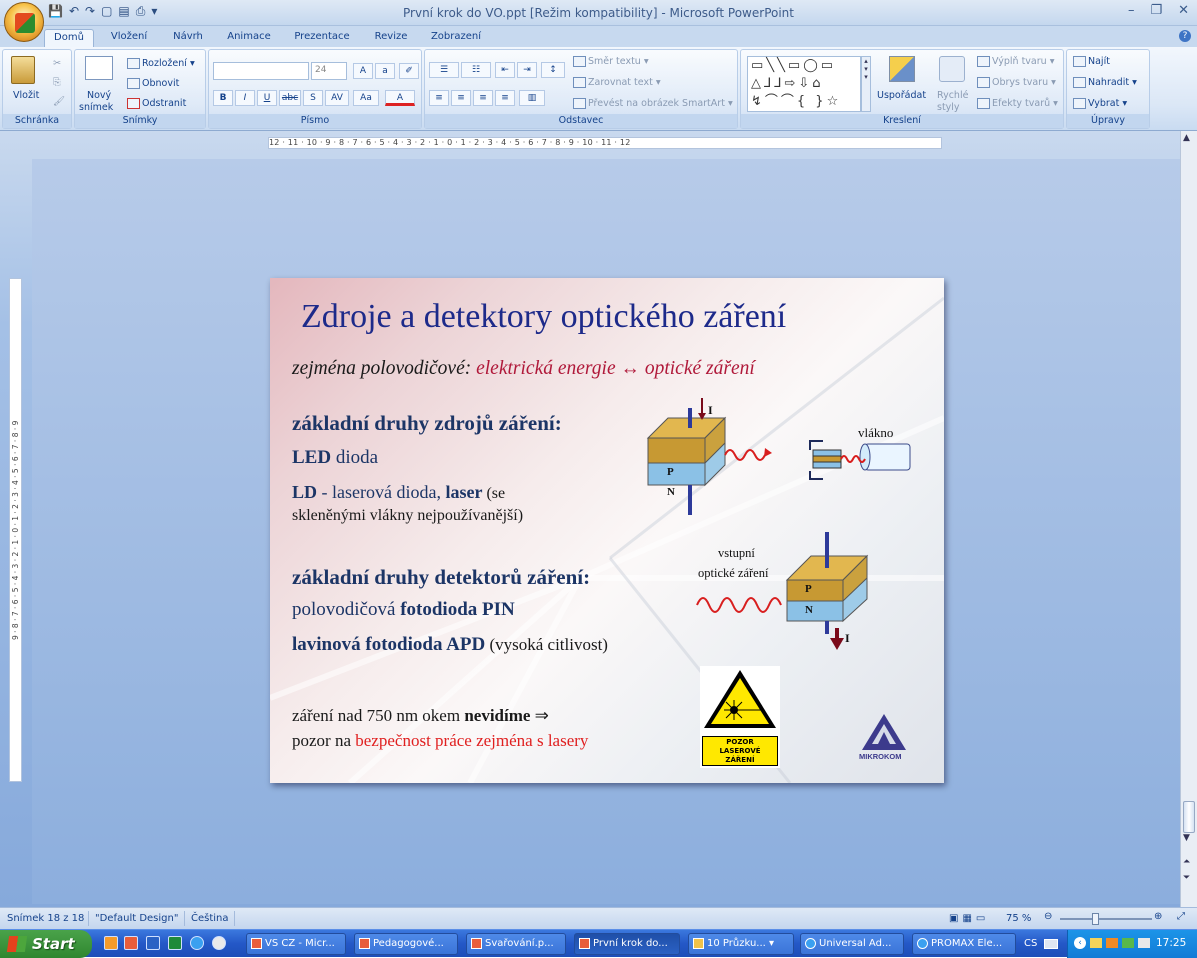 This screenshot has height=958, width=1197. Describe the element at coordinates (1186, 862) in the screenshot. I see `previous-slide-icon: ⏶` at that location.